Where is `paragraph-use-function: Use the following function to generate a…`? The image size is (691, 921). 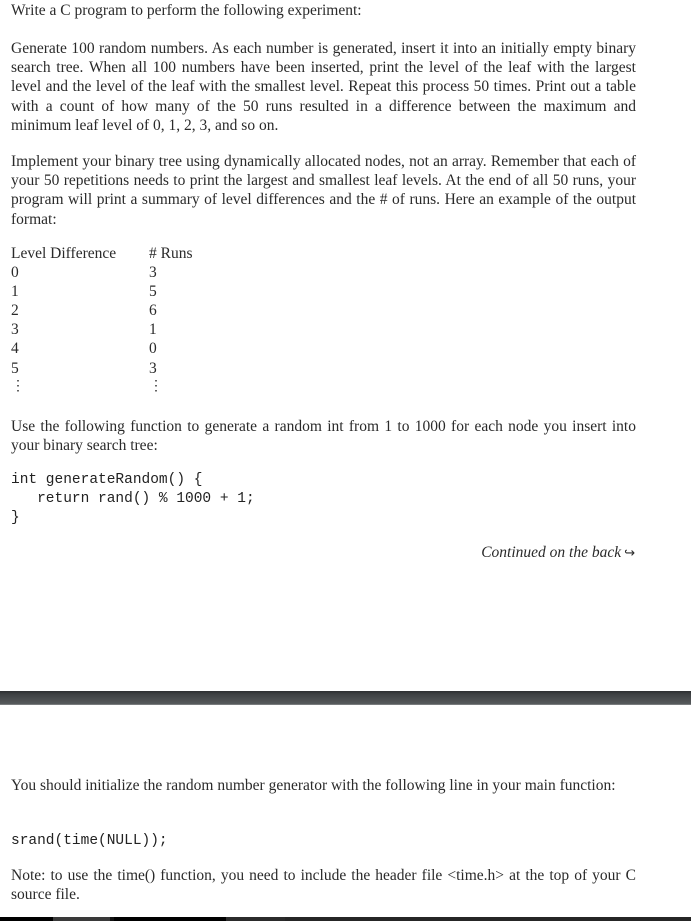 paragraph-use-function: Use the following function to generate a… is located at coordinates (323, 436).